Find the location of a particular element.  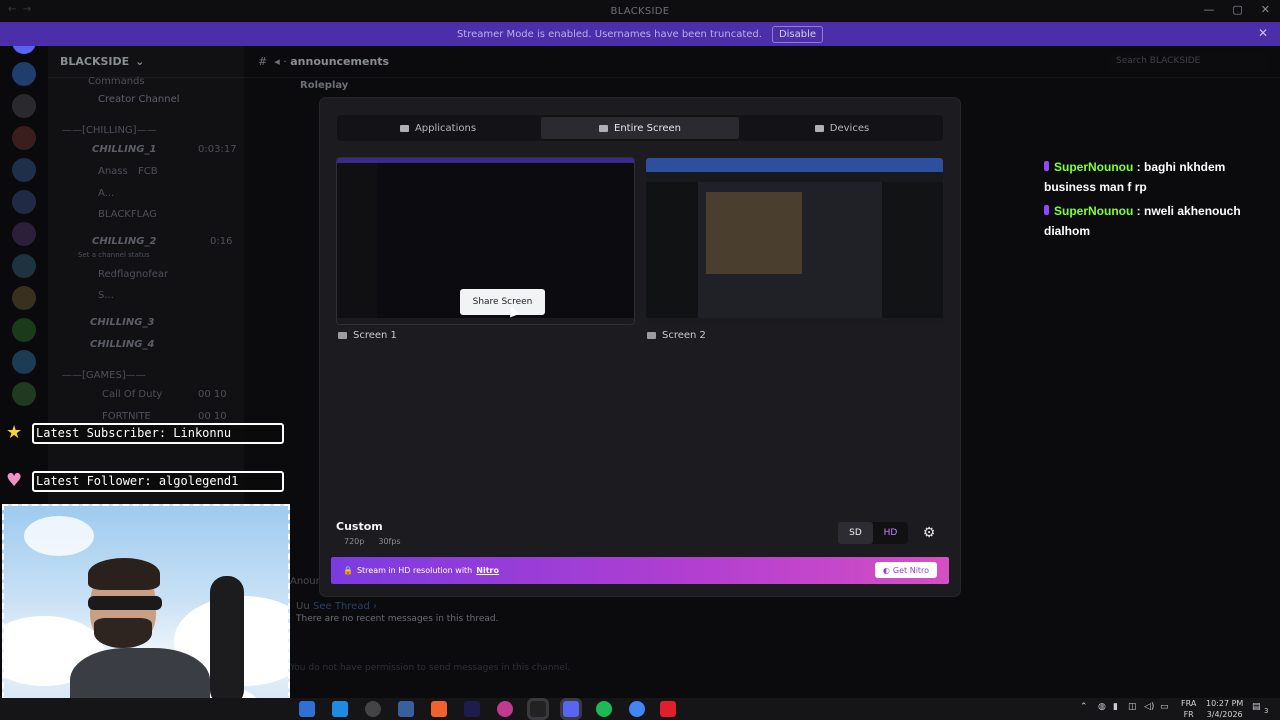

minimize-button: — is located at coordinates (1208, 9).